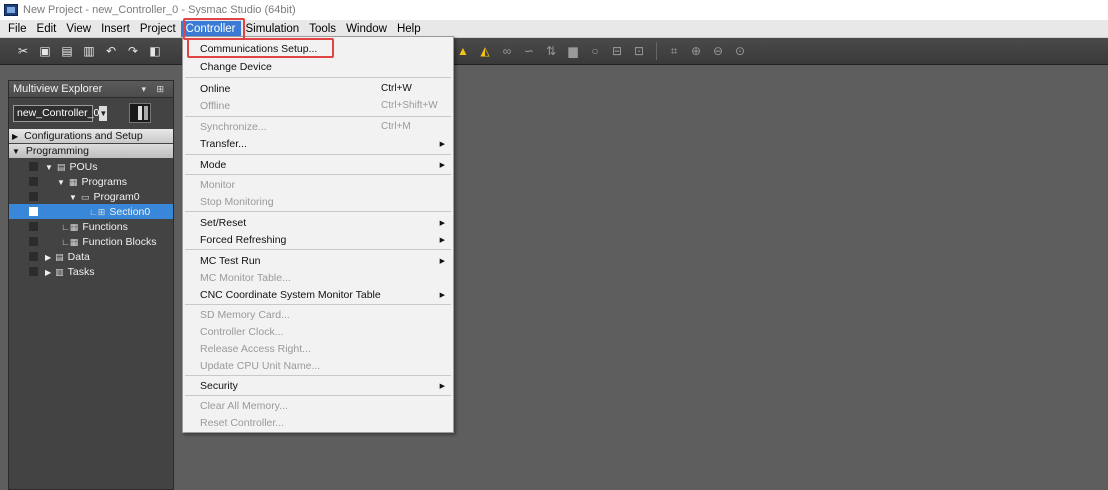  What do you see at coordinates (115, 29) in the screenshot?
I see `menu-insert: Insert` at bounding box center [115, 29].